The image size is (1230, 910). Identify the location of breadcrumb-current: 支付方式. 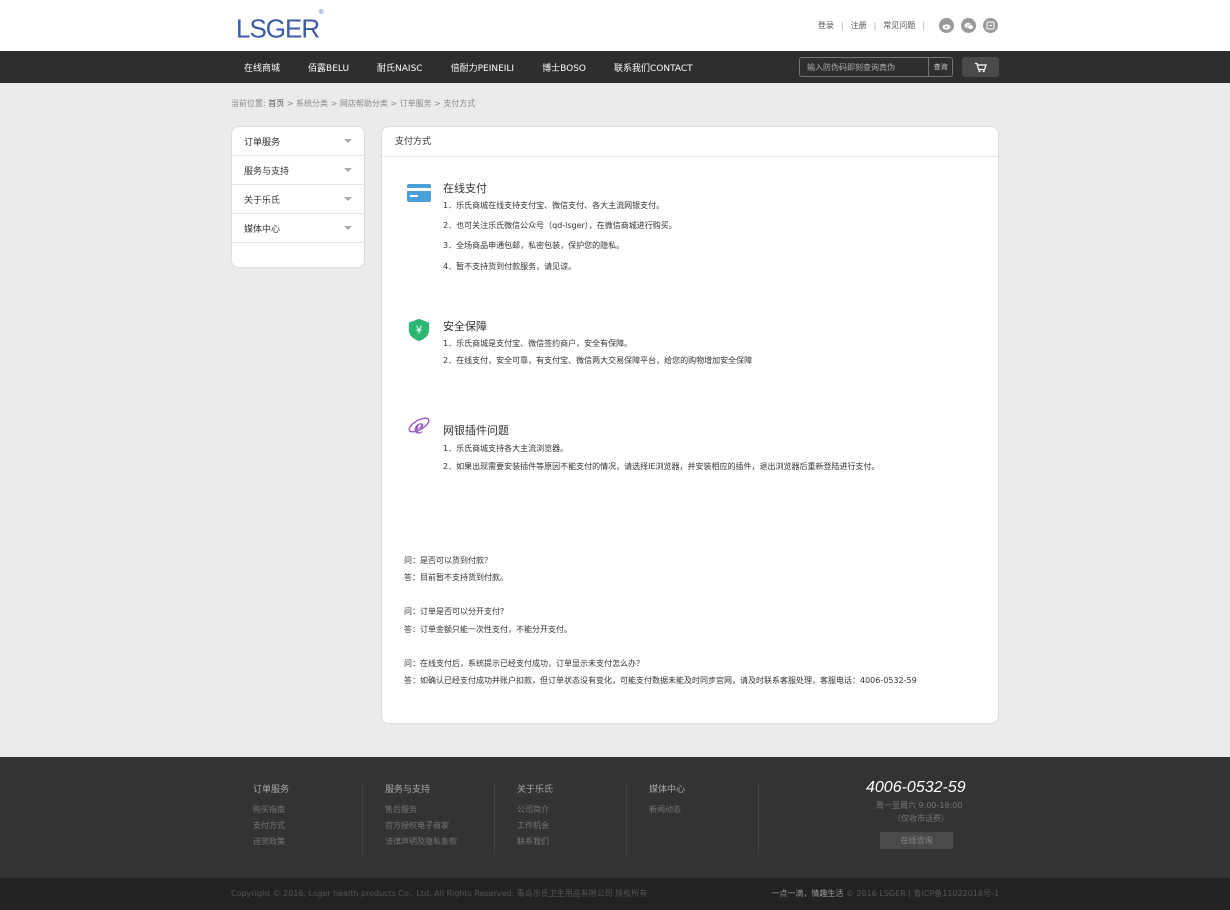
(459, 103).